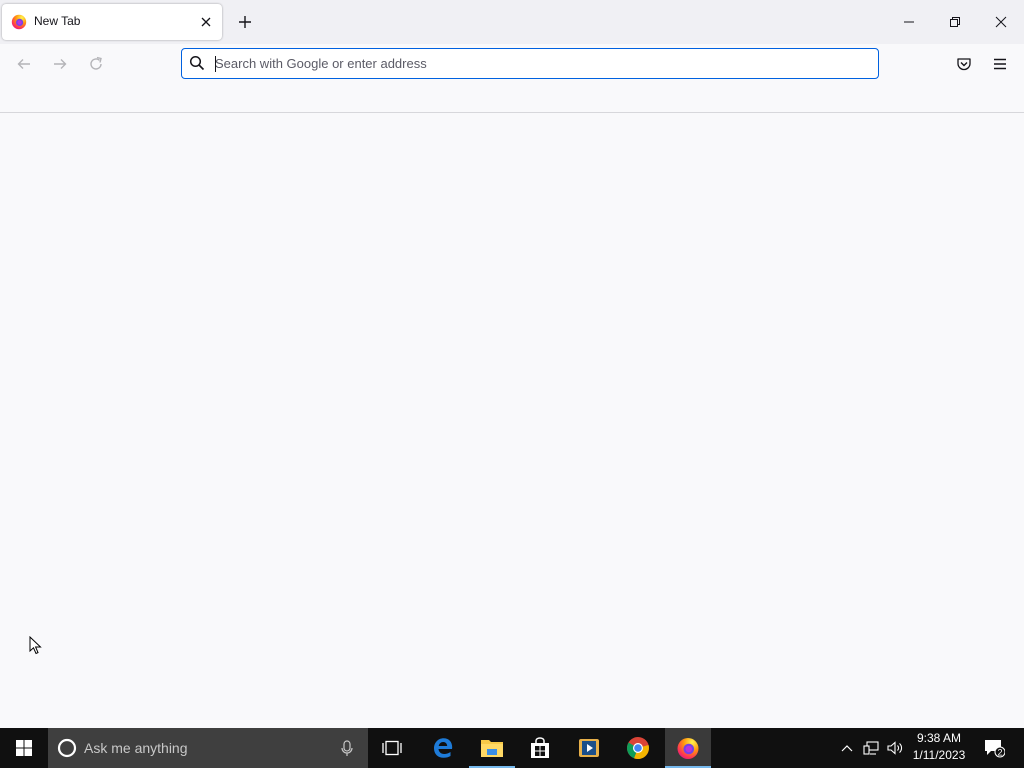 The height and width of the screenshot is (768, 1024). I want to click on firefox-icon, so click(688, 748).